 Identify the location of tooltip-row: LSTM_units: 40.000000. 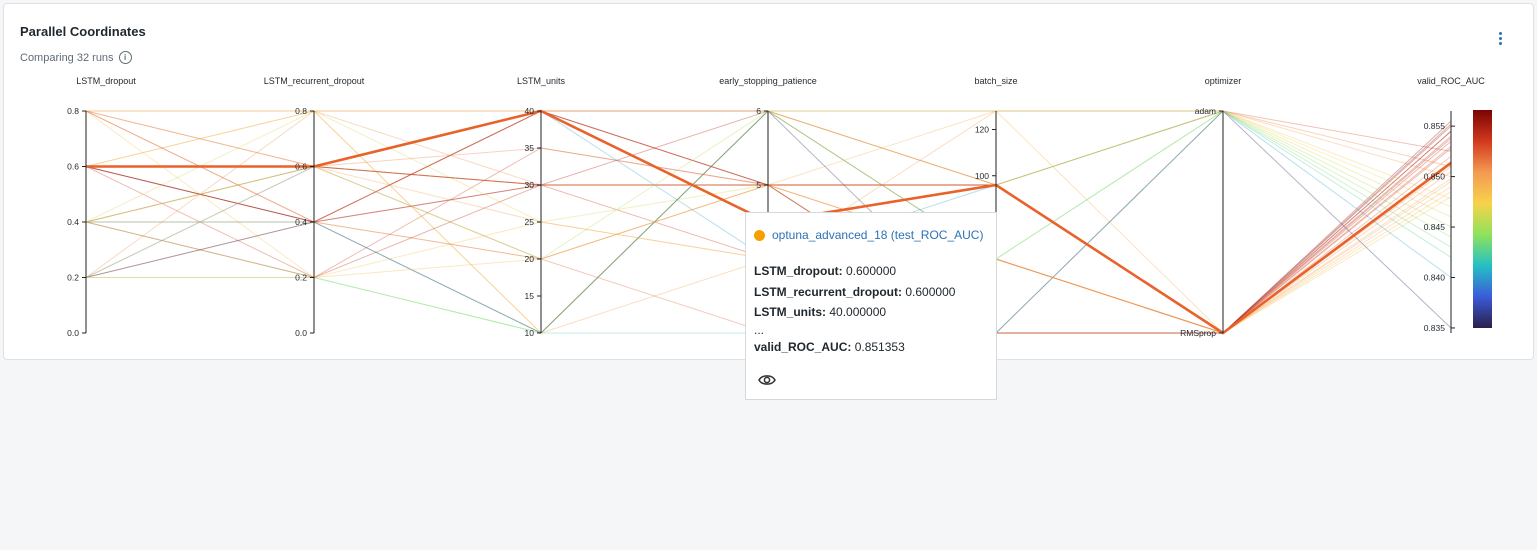
(820, 312).